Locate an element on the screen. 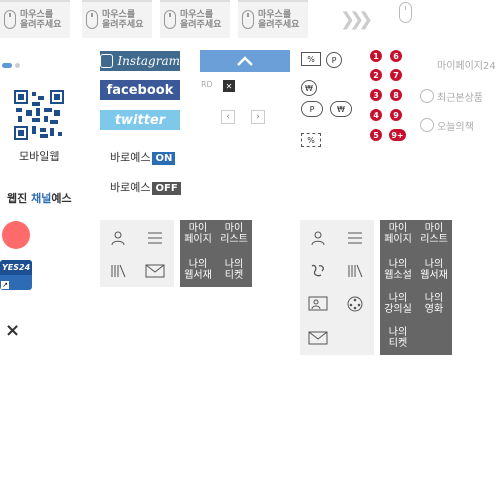 The image size is (500, 500). webnovel-icon-cell is located at coordinates (318, 271).